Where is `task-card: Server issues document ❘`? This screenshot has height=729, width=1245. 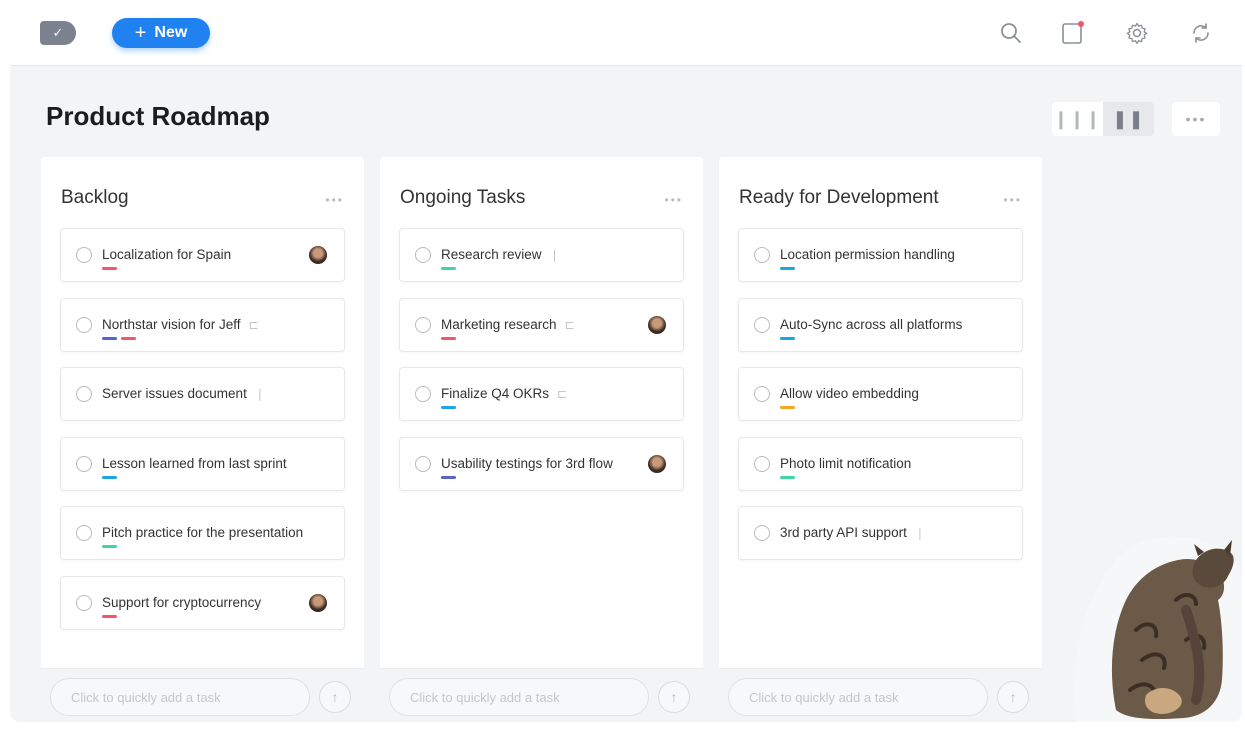
task-card: Server issues document ❘ is located at coordinates (202, 394).